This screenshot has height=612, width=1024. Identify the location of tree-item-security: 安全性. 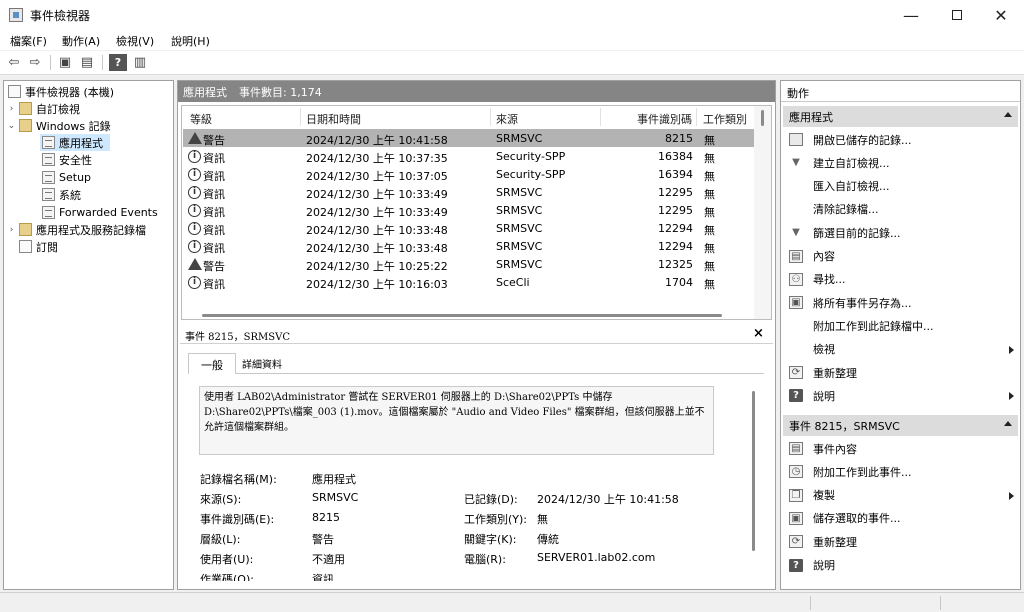
(66, 159).